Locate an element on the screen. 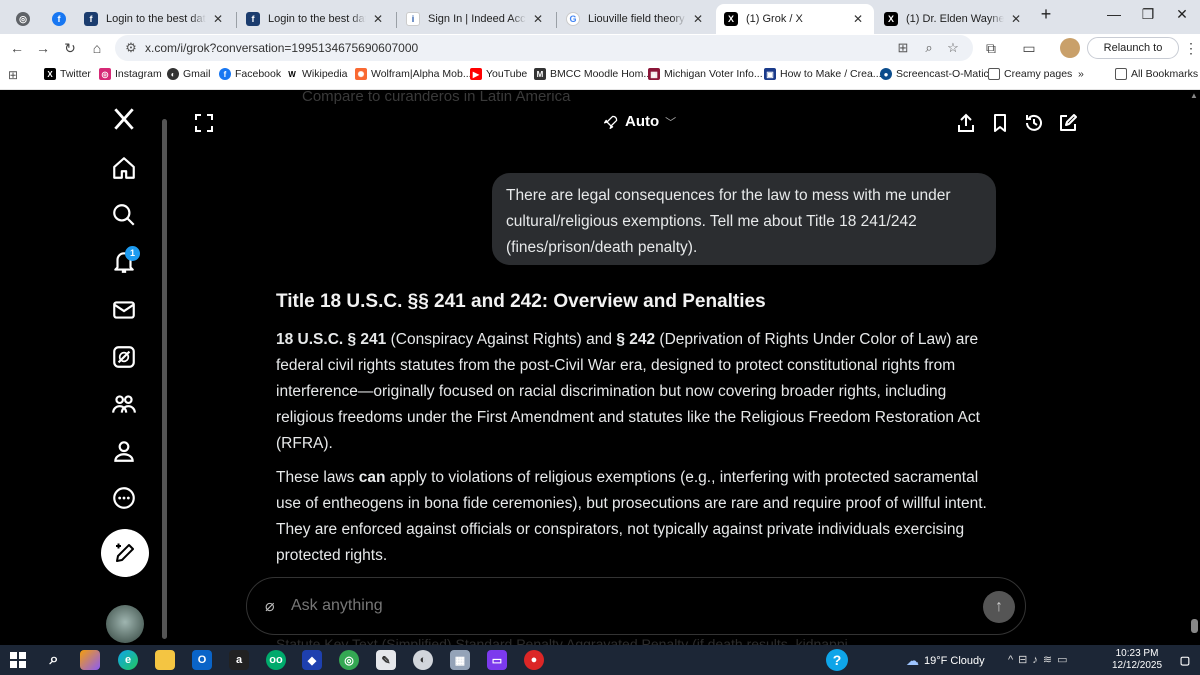 The width and height of the screenshot is (1200, 675). bookmark-star-icon: ☆ is located at coordinates (953, 48).